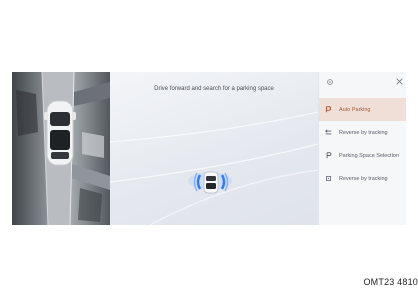 The height and width of the screenshot is (290, 418). What do you see at coordinates (328, 155) in the screenshot?
I see `parking-space-selection-icon` at bounding box center [328, 155].